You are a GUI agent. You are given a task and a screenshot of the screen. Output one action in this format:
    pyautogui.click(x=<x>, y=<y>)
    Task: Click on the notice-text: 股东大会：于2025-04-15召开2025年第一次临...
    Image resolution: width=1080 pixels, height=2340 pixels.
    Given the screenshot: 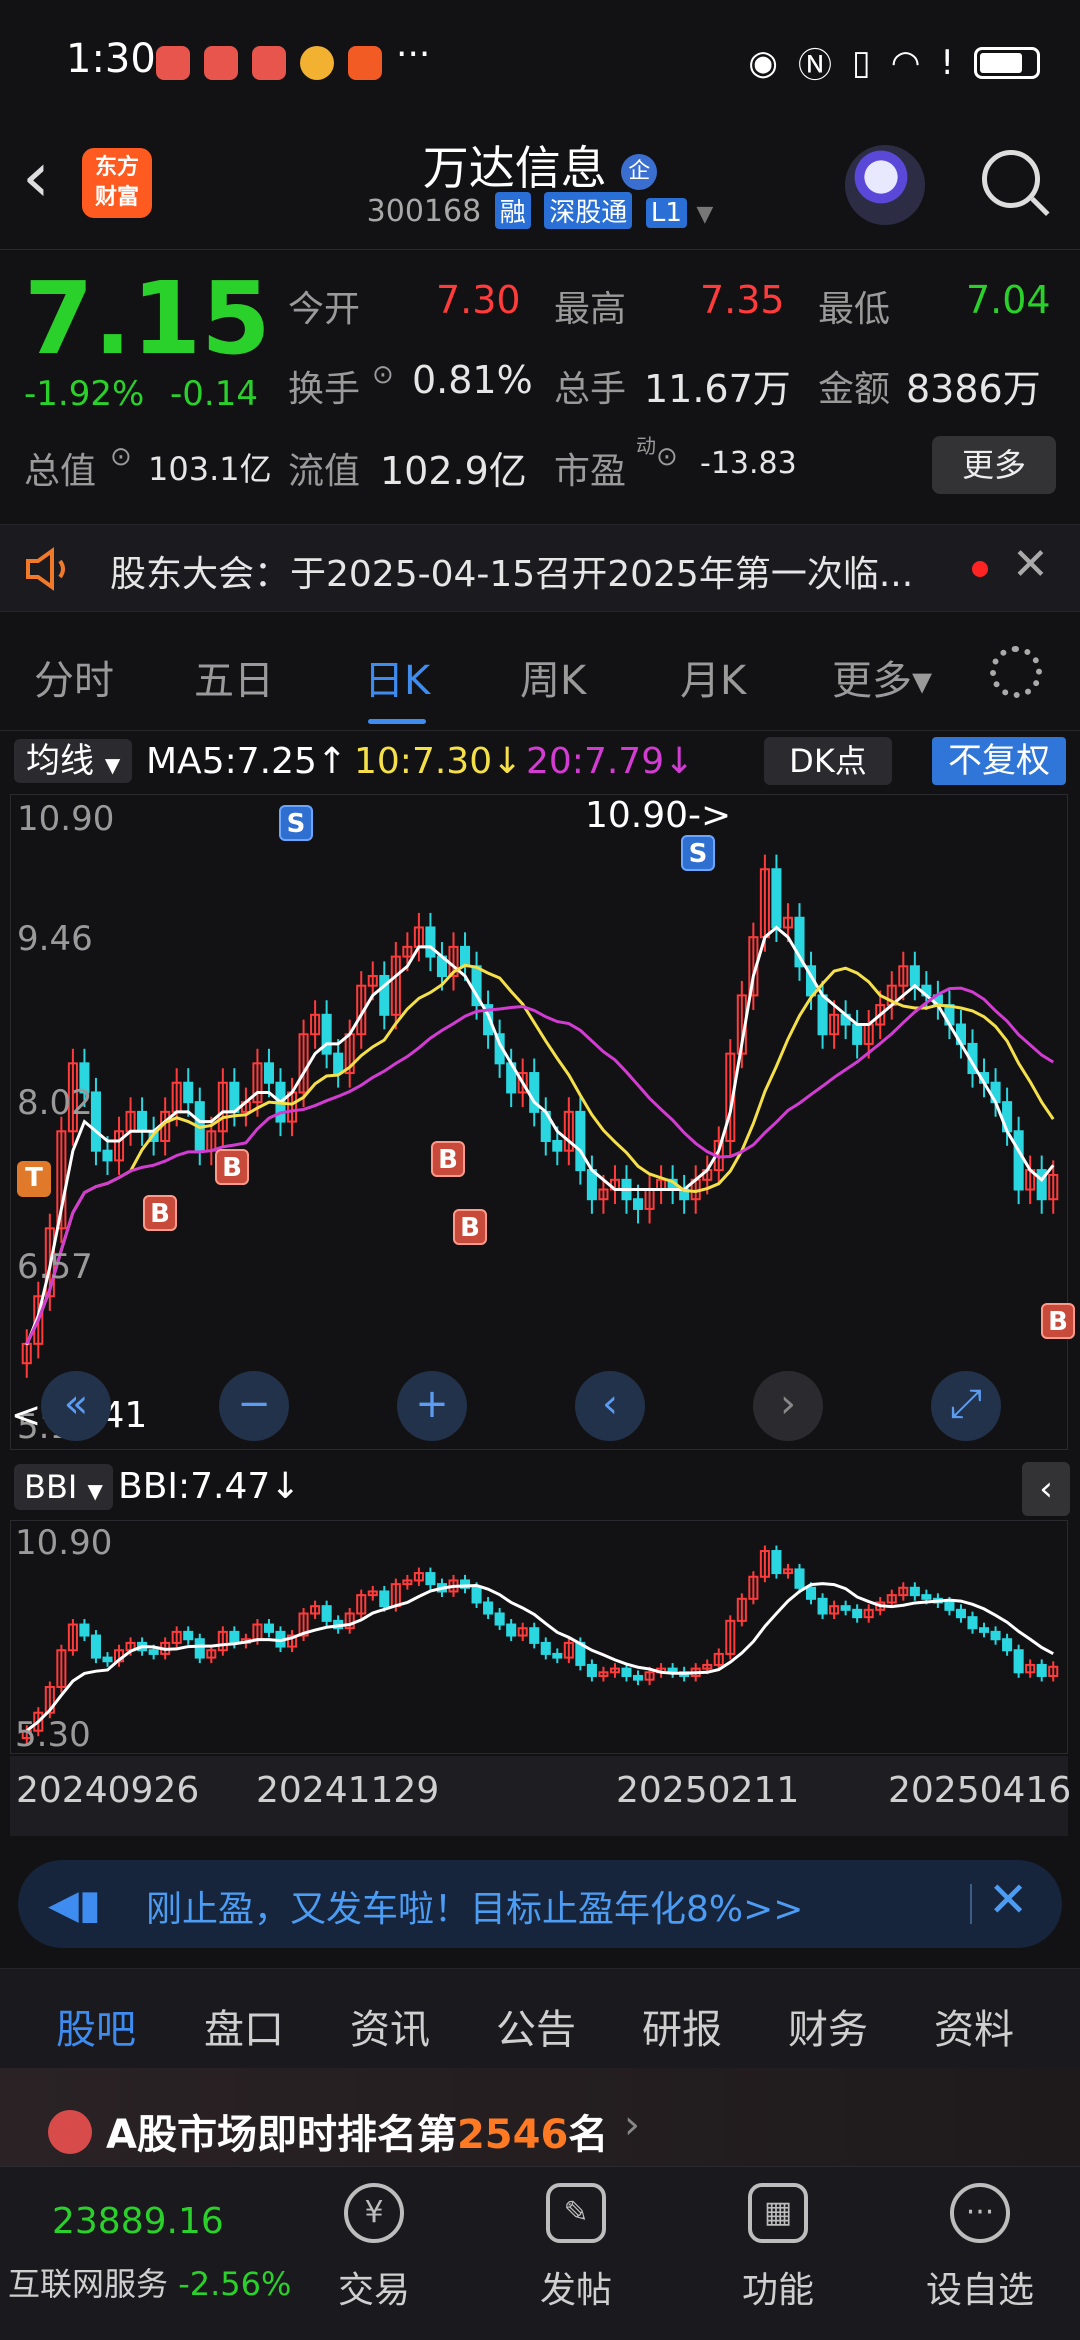 What is the action you would take?
    pyautogui.click(x=512, y=574)
    